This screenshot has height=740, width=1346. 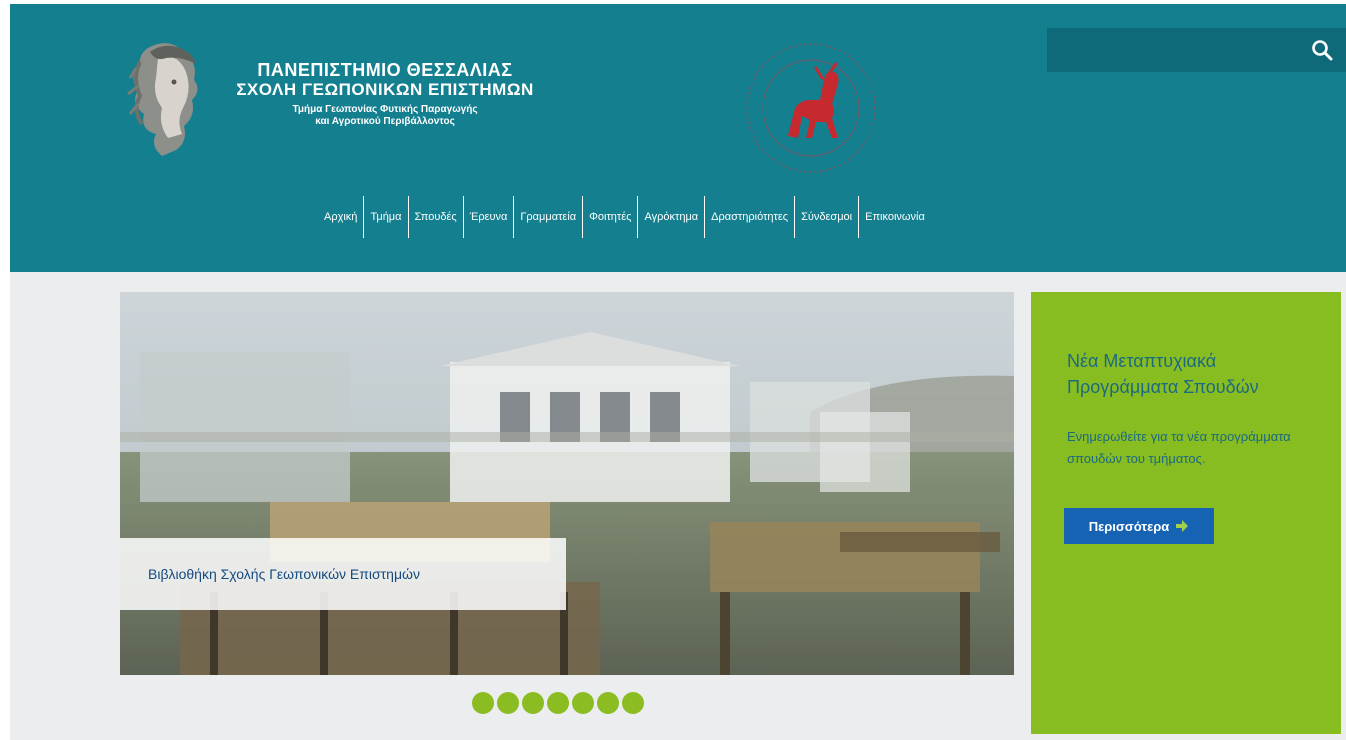 What do you see at coordinates (894, 217) in the screenshot?
I see `nav-item-contact: Επικοινωνία` at bounding box center [894, 217].